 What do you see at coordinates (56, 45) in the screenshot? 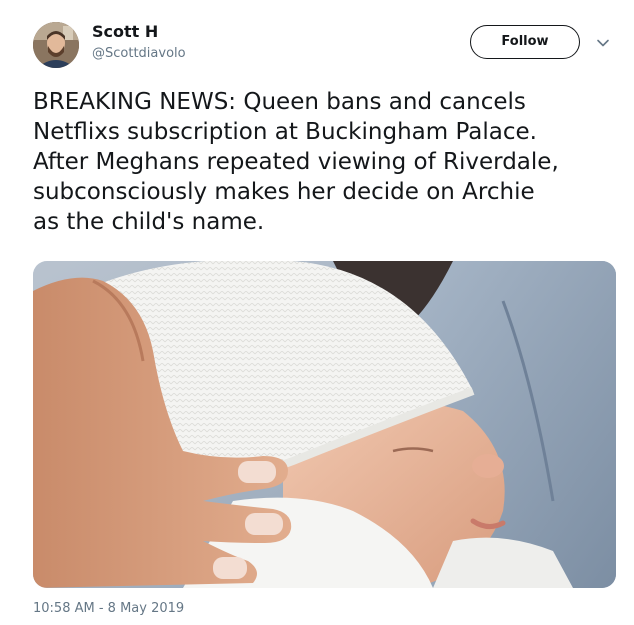
I see `avatar` at bounding box center [56, 45].